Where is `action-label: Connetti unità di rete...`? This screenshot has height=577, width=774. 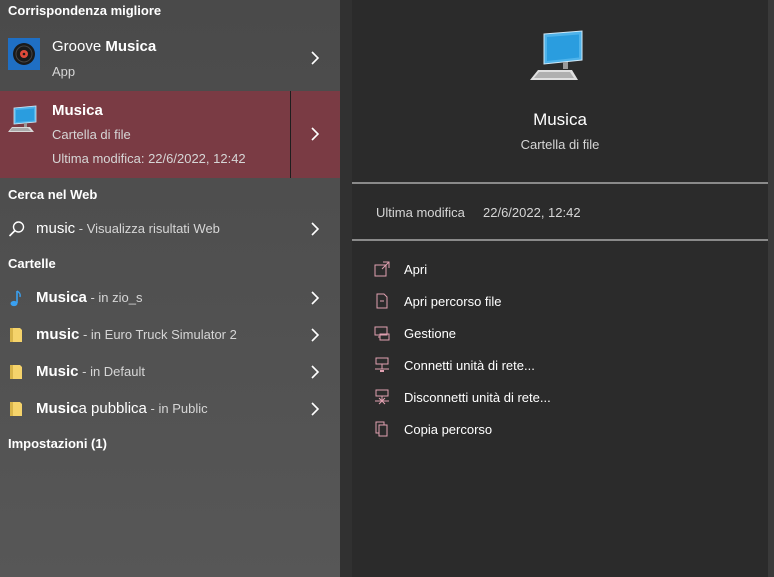
action-label: Connetti unità di rete... is located at coordinates (469, 365).